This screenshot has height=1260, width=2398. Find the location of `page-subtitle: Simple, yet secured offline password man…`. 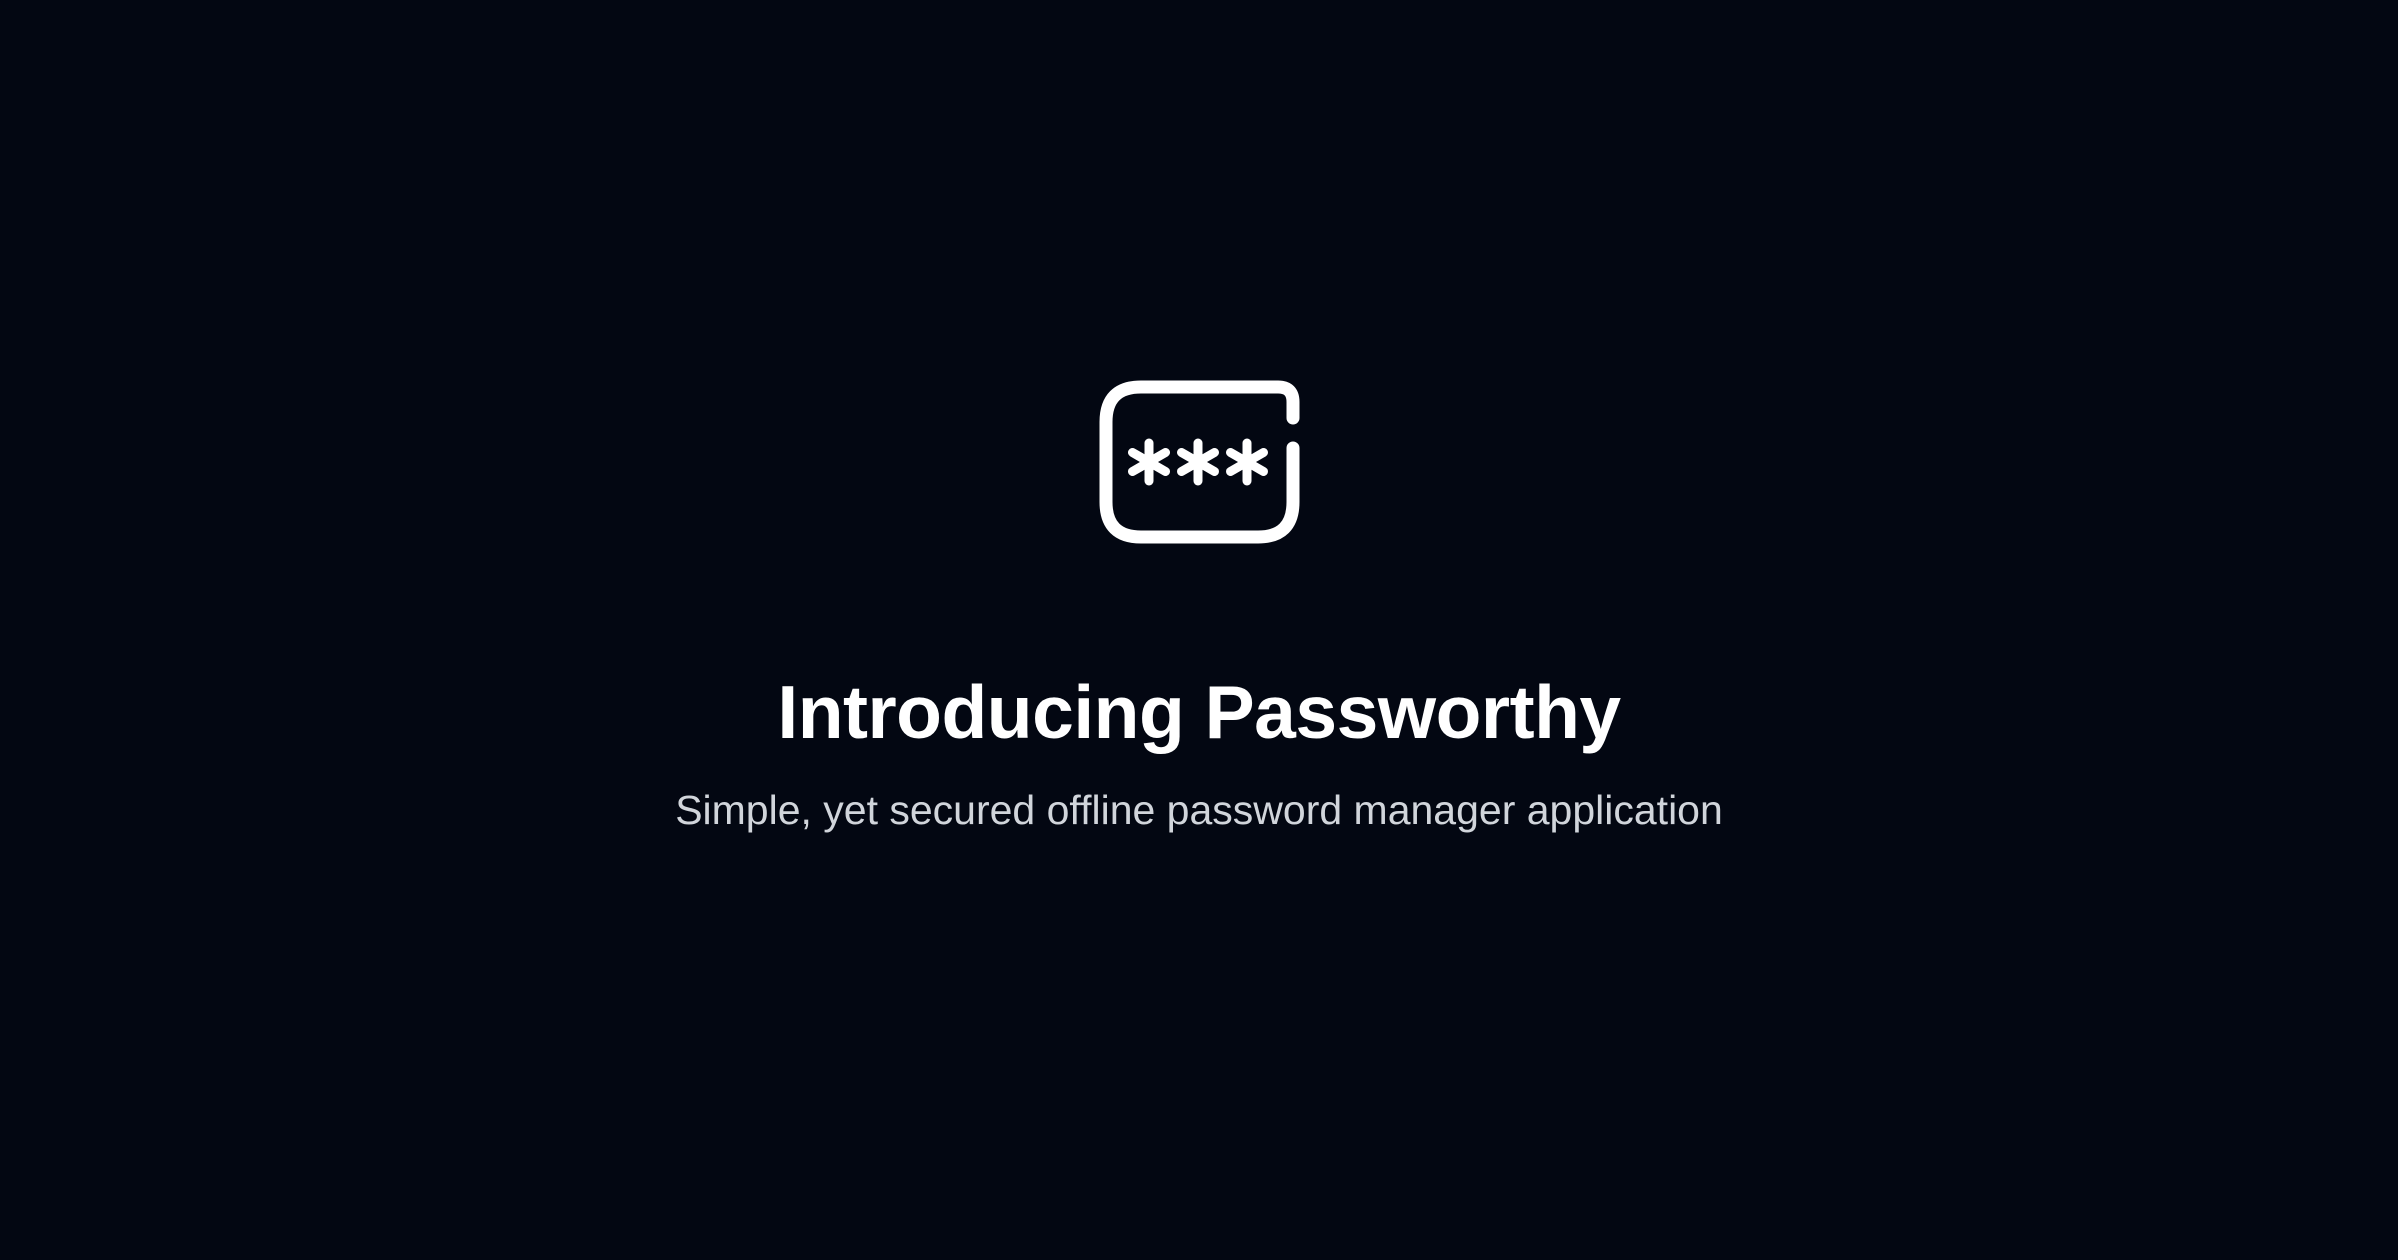

page-subtitle: Simple, yet secured offline password man… is located at coordinates (1199, 810).